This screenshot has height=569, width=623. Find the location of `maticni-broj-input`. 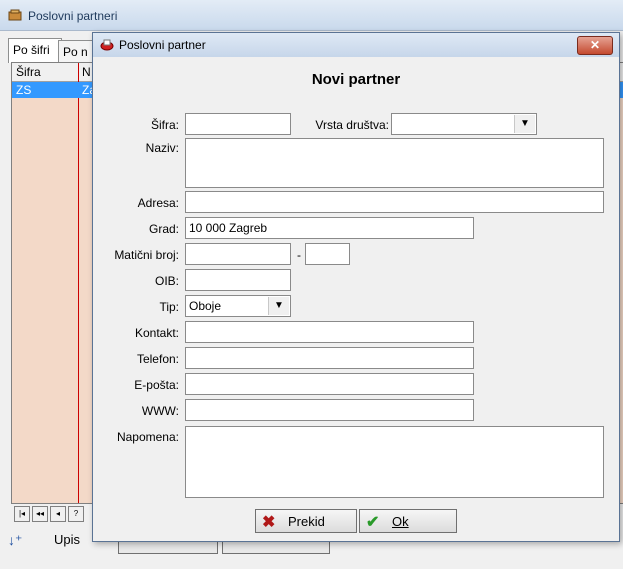

maticni-broj-input is located at coordinates (238, 254).